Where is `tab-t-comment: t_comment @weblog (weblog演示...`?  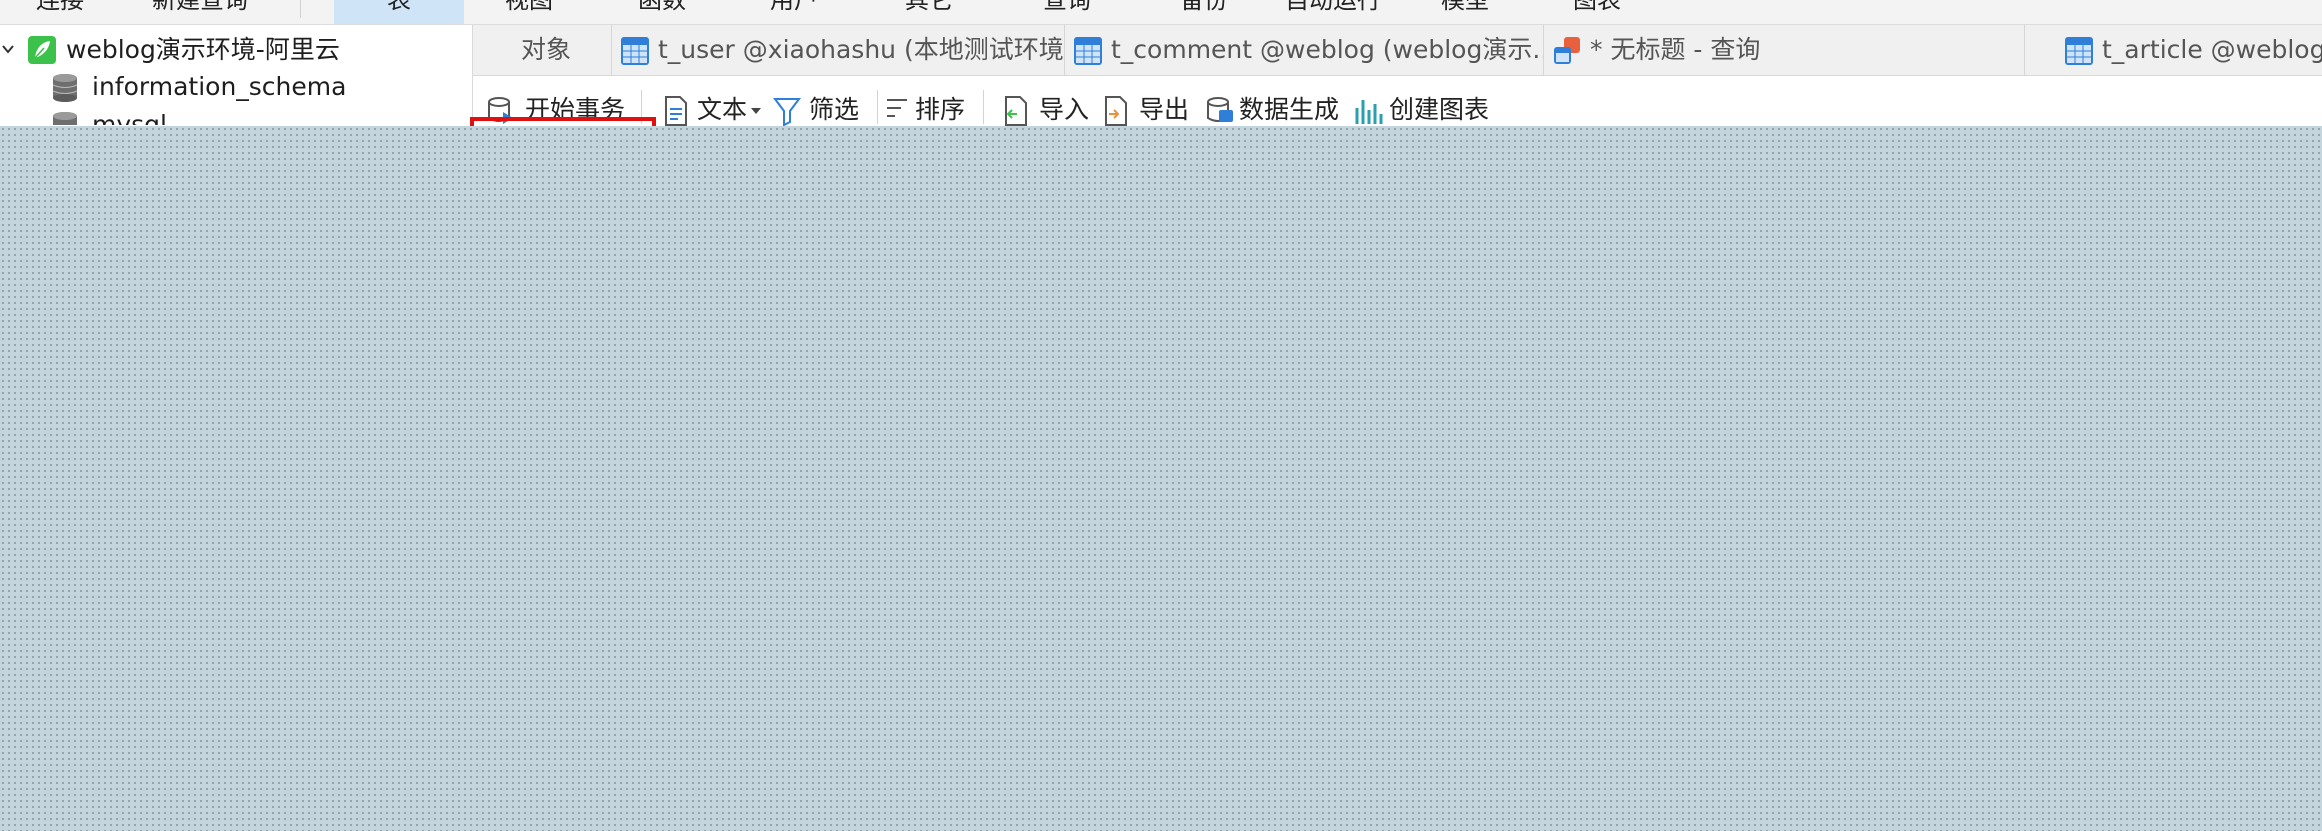
tab-t-comment: t_comment @weblog (weblog演示... is located at coordinates (1304, 50).